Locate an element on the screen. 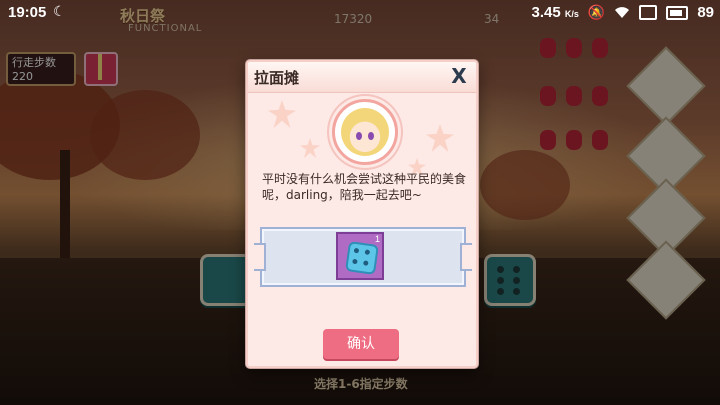  network-speed-unit: K/s is located at coordinates (571, 14).